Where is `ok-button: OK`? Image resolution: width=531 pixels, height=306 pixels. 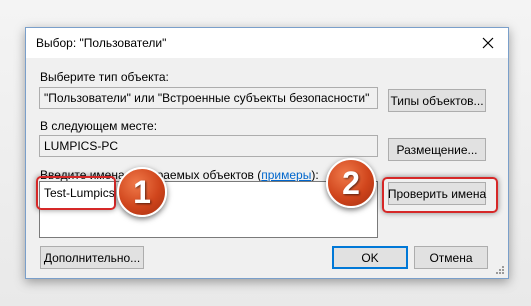
ok-button: OK is located at coordinates (370, 257).